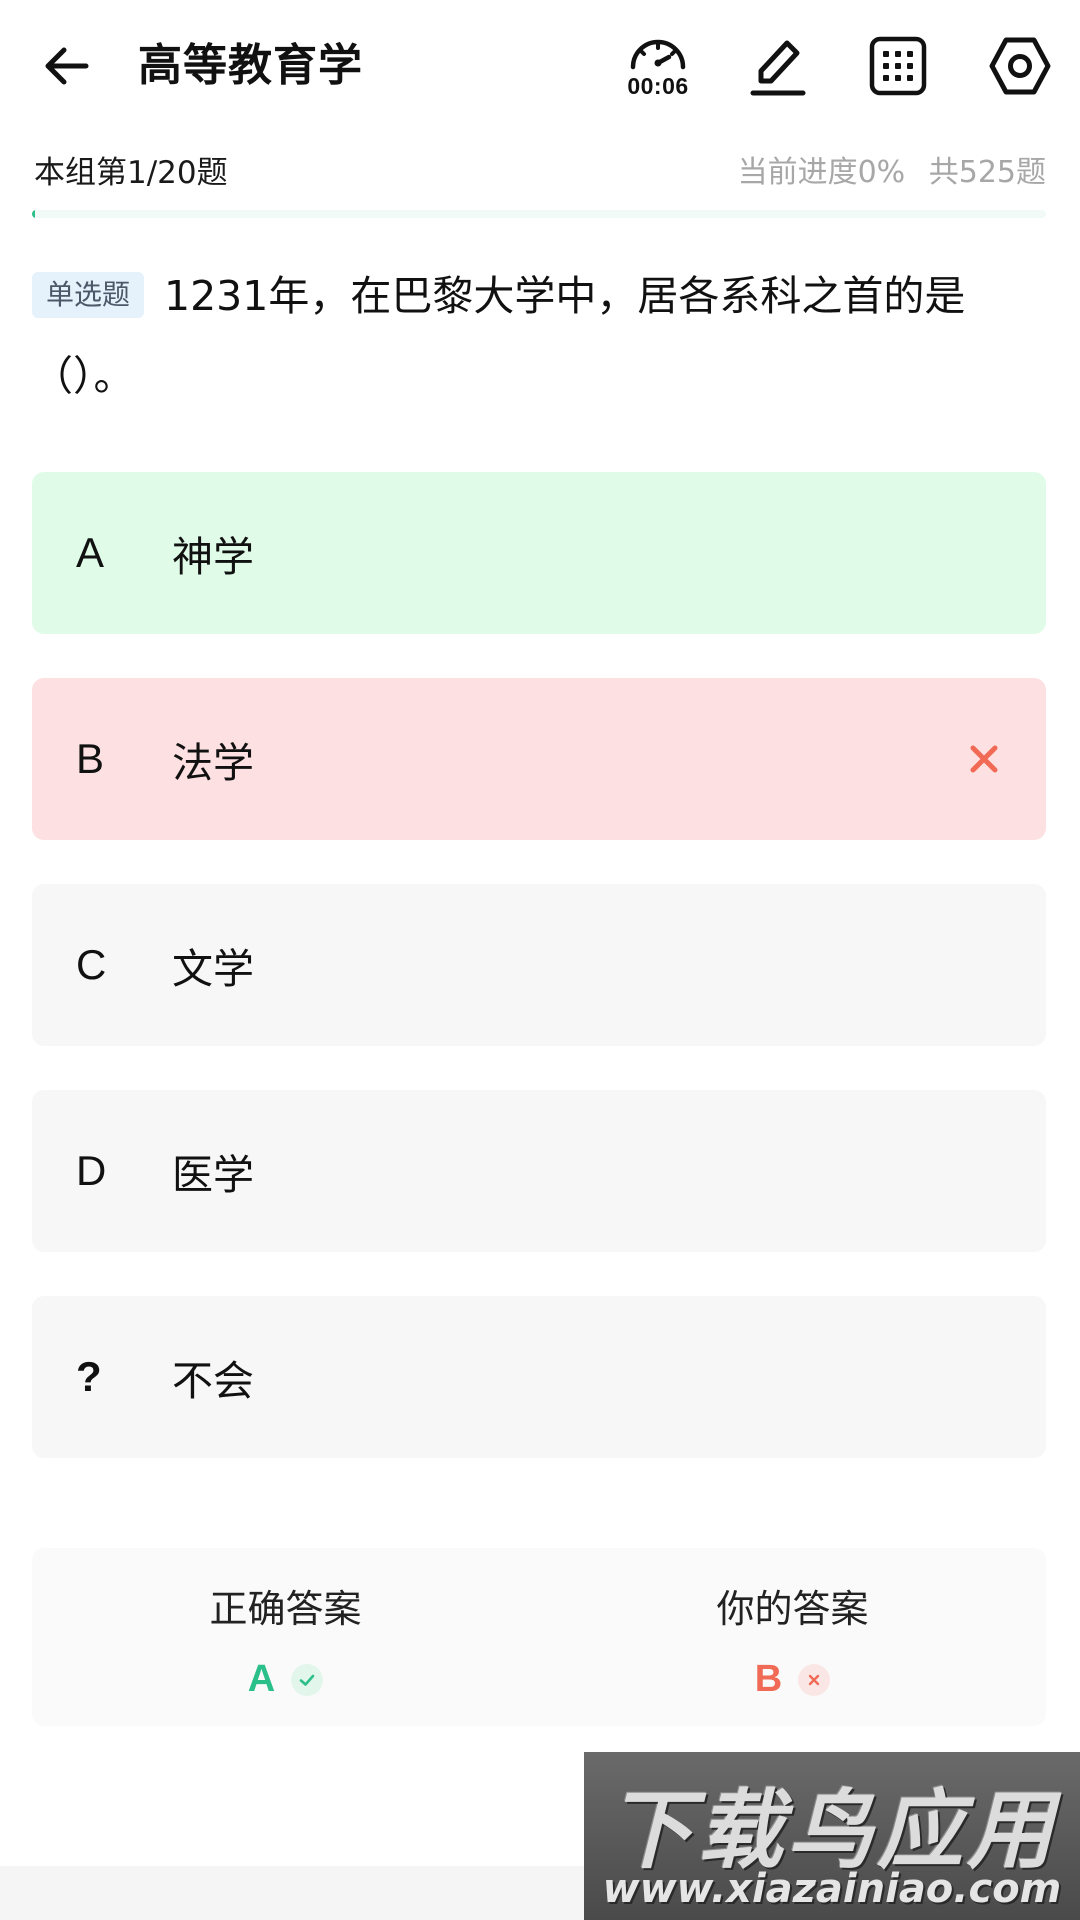 The width and height of the screenshot is (1080, 1920). I want to click on your-answer-value: B, so click(768, 1679).